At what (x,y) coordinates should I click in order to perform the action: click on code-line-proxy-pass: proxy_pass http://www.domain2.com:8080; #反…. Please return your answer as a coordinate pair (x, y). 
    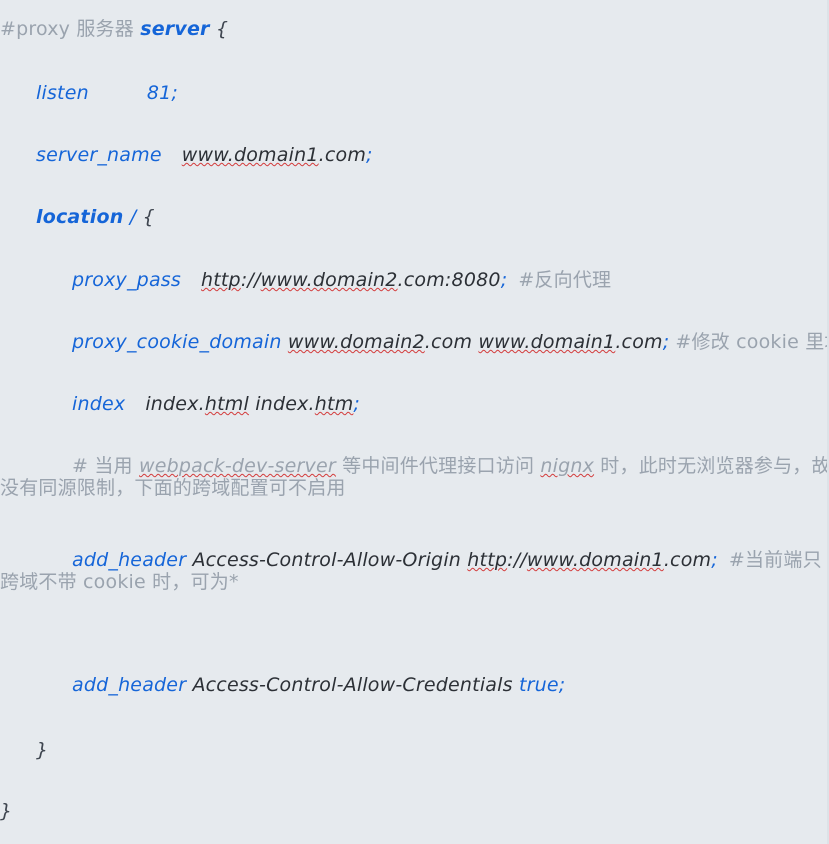
    Looking at the image, I should click on (305, 280).